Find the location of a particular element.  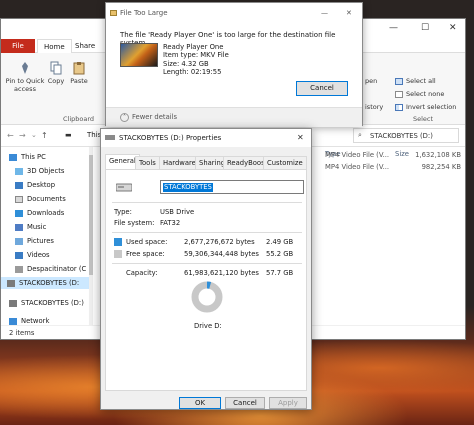

nav-music: Music is located at coordinates (30, 227).